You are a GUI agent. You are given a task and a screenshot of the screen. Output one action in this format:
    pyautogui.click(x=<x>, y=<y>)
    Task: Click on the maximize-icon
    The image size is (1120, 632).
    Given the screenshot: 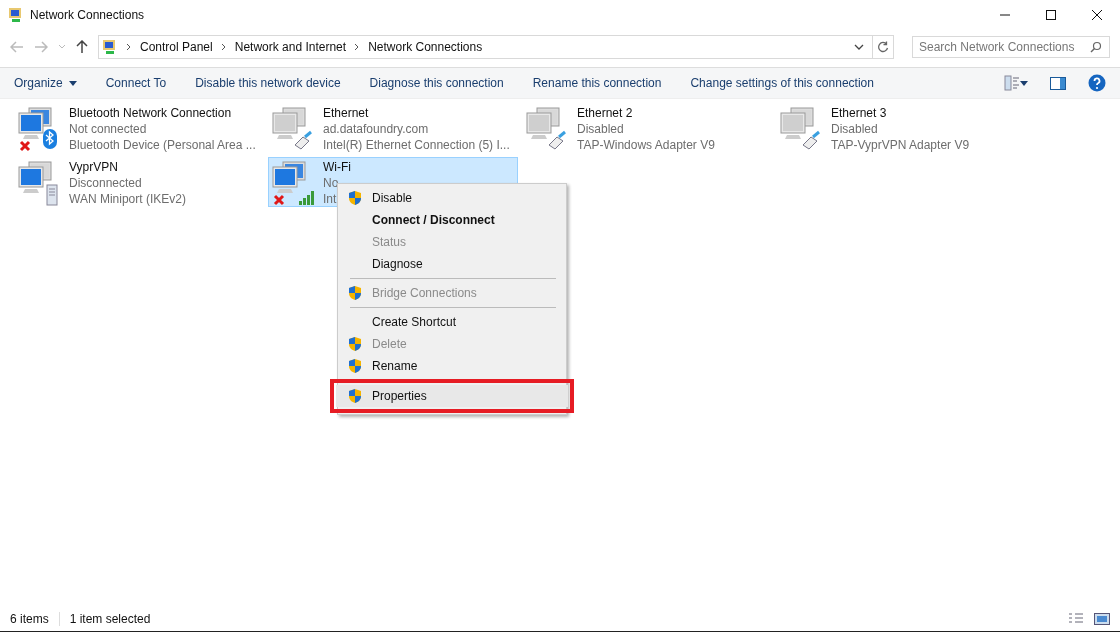 What is the action you would take?
    pyautogui.click(x=1051, y=15)
    